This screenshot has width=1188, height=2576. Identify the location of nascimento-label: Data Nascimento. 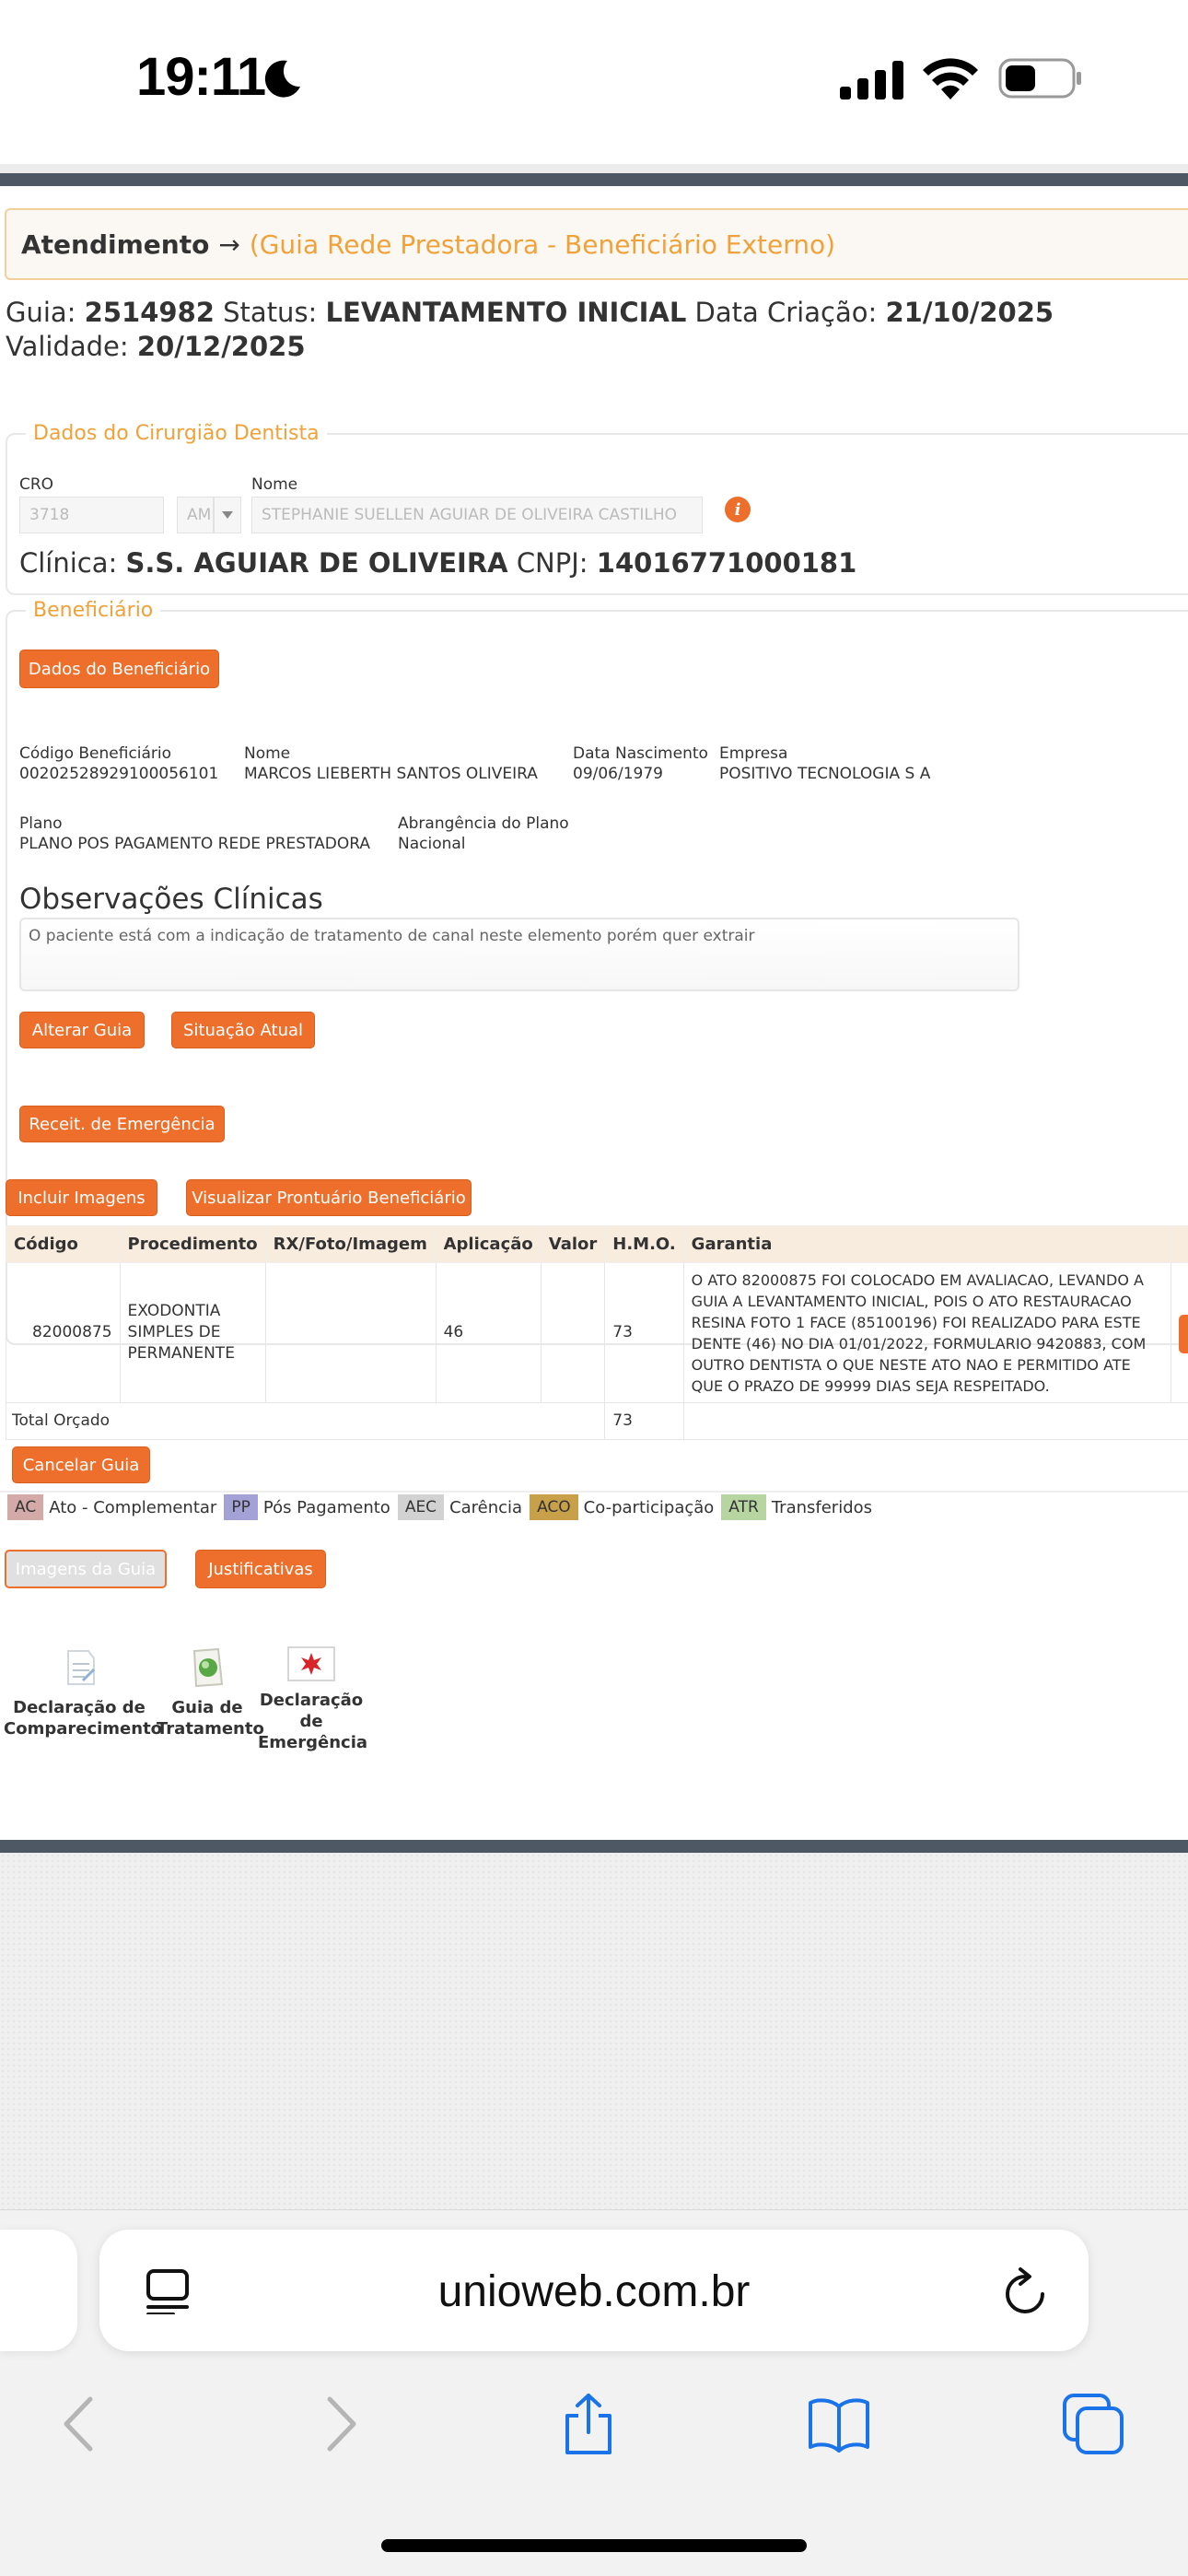
(640, 753).